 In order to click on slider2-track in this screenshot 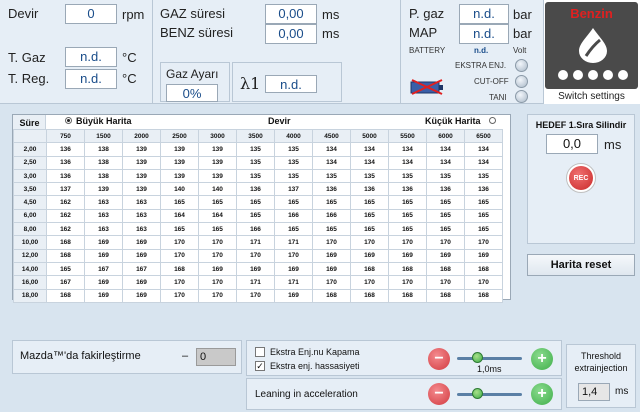, I will do `click(489, 394)`.